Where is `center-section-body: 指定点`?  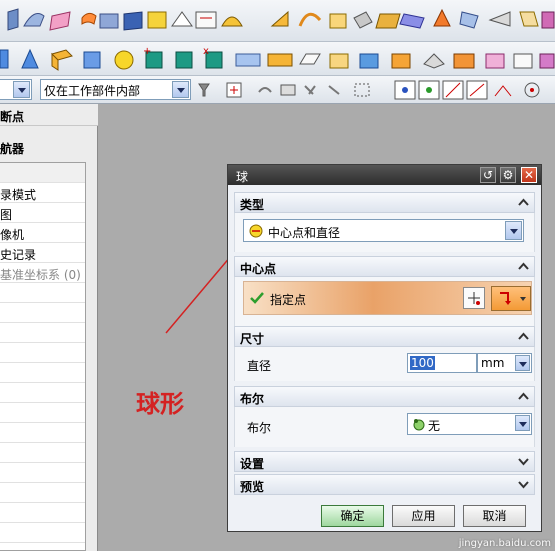 center-section-body: 指定点 is located at coordinates (384, 301).